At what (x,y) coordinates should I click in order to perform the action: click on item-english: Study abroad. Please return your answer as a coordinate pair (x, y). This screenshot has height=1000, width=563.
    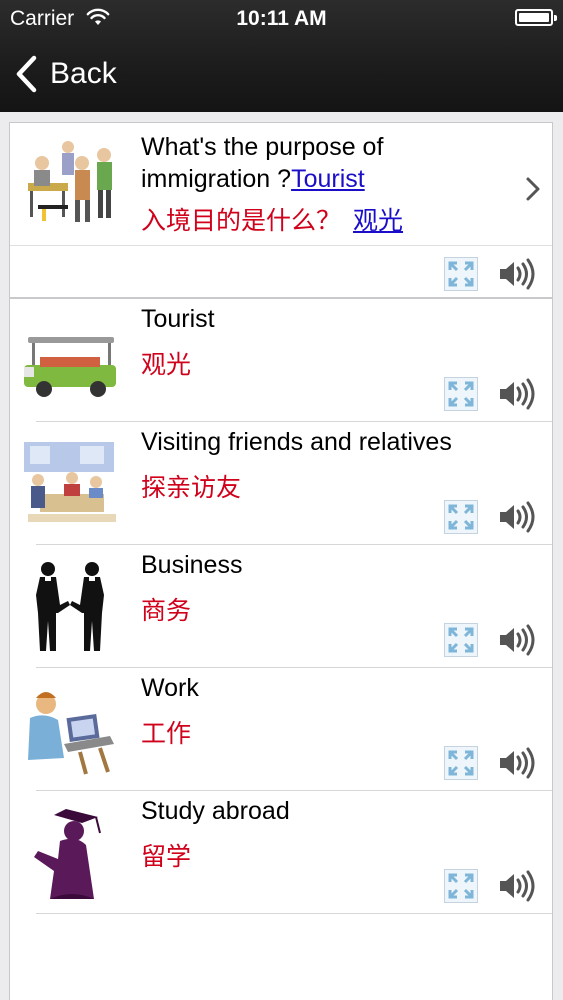
    Looking at the image, I should click on (215, 811).